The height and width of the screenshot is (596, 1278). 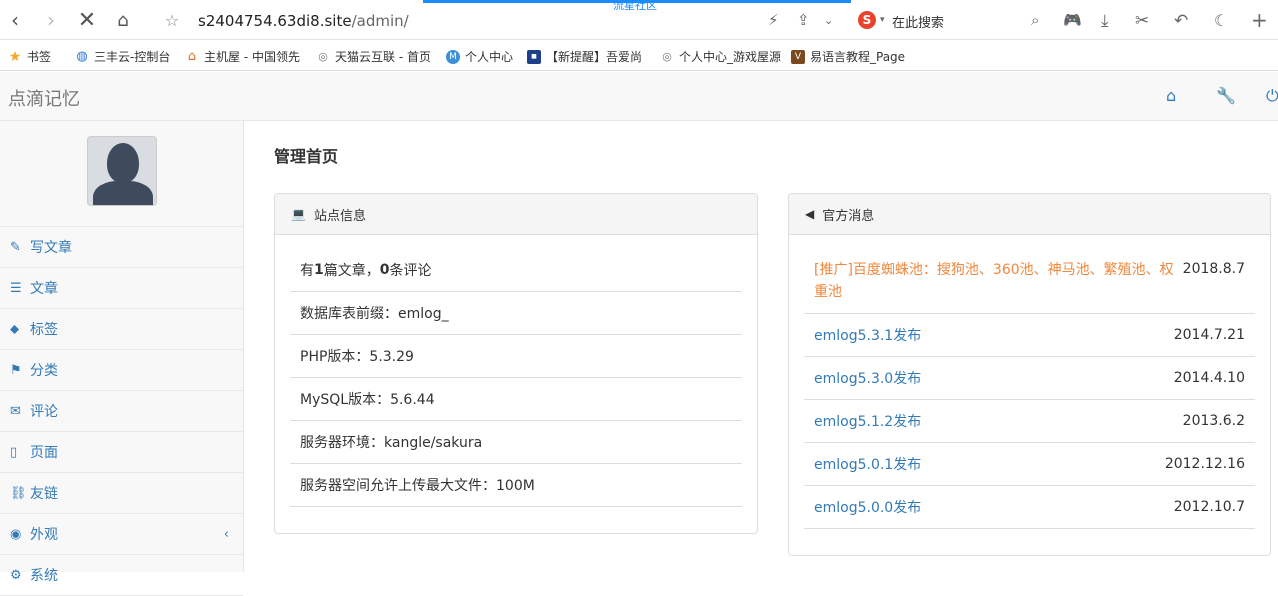 What do you see at coordinates (172, 20) in the screenshot?
I see `bookmark-star-icon: ☆` at bounding box center [172, 20].